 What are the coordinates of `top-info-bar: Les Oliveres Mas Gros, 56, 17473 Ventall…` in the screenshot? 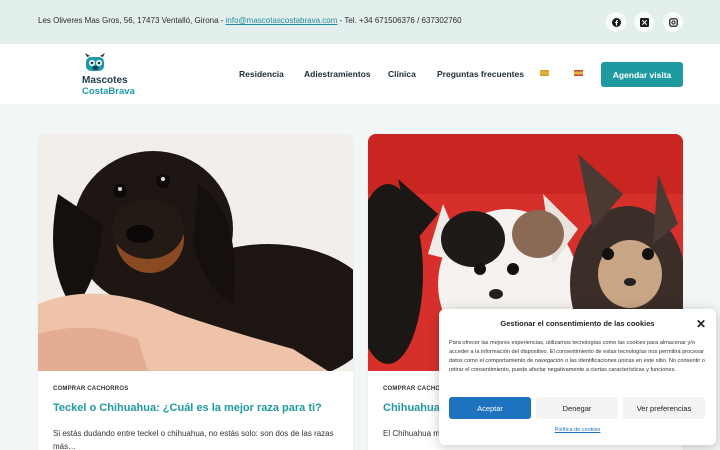 It's located at (360, 22).